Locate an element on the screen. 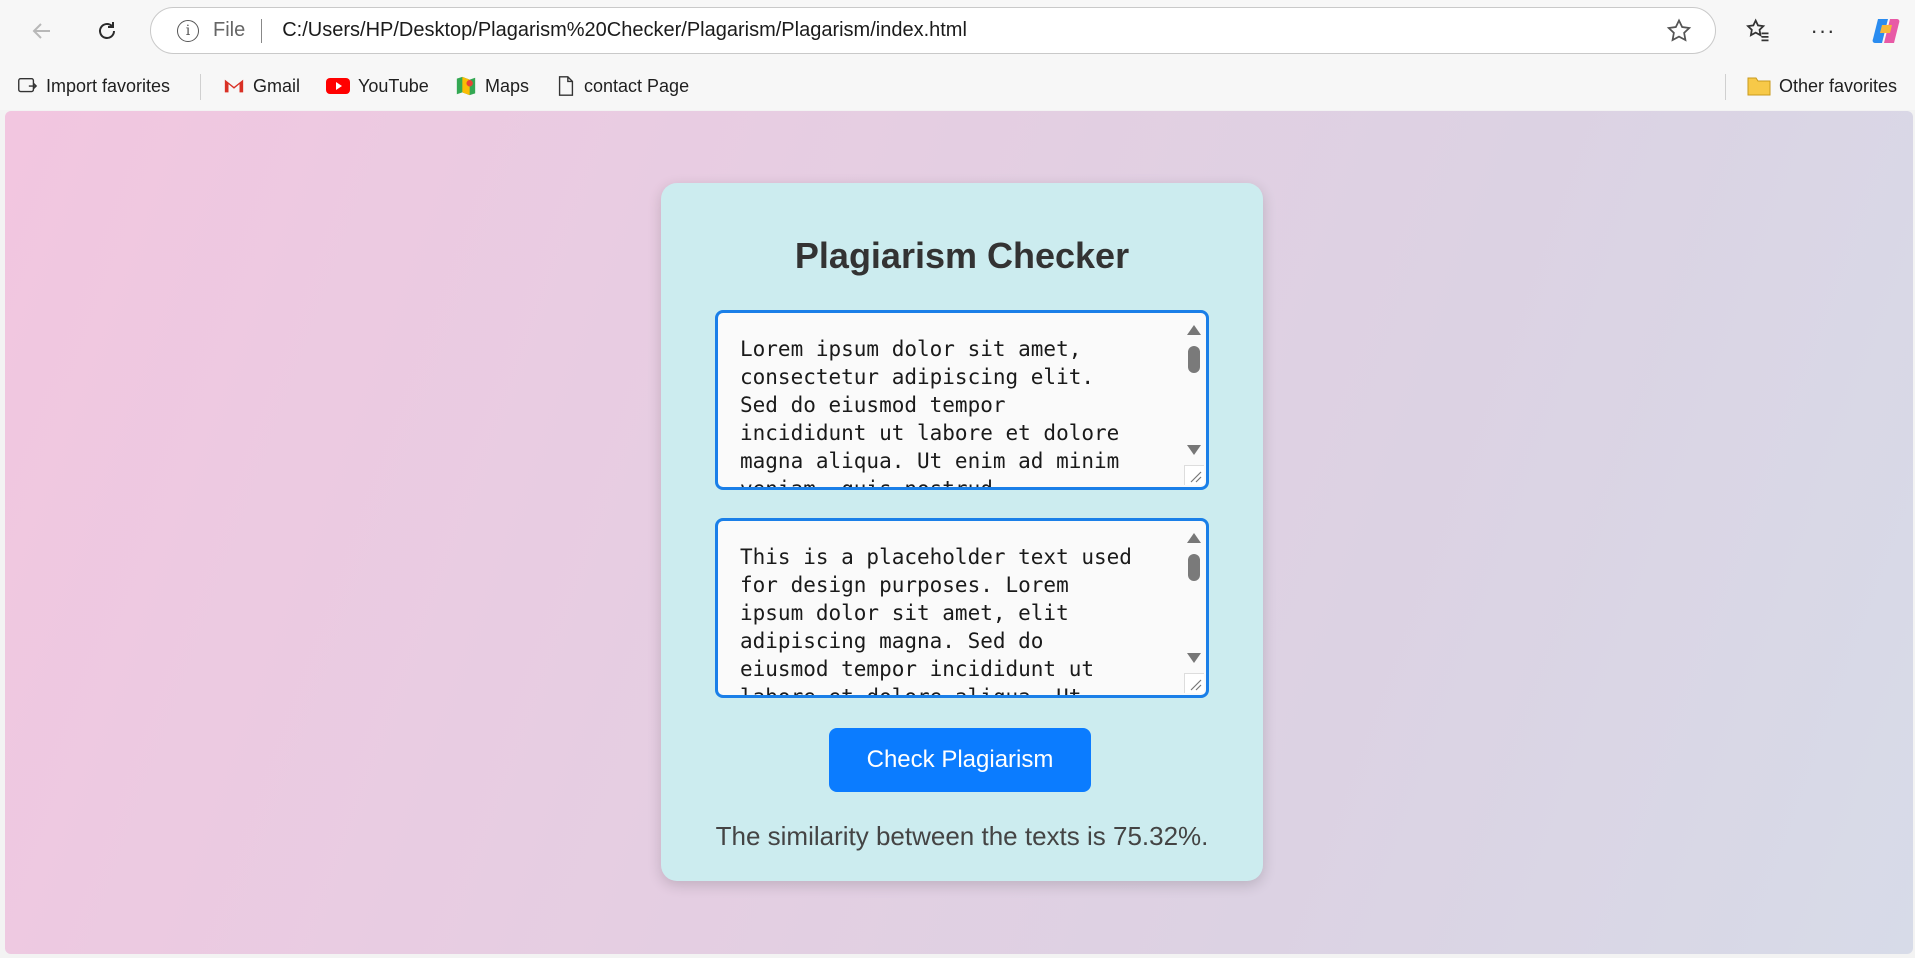  reload-button is located at coordinates (107, 31).